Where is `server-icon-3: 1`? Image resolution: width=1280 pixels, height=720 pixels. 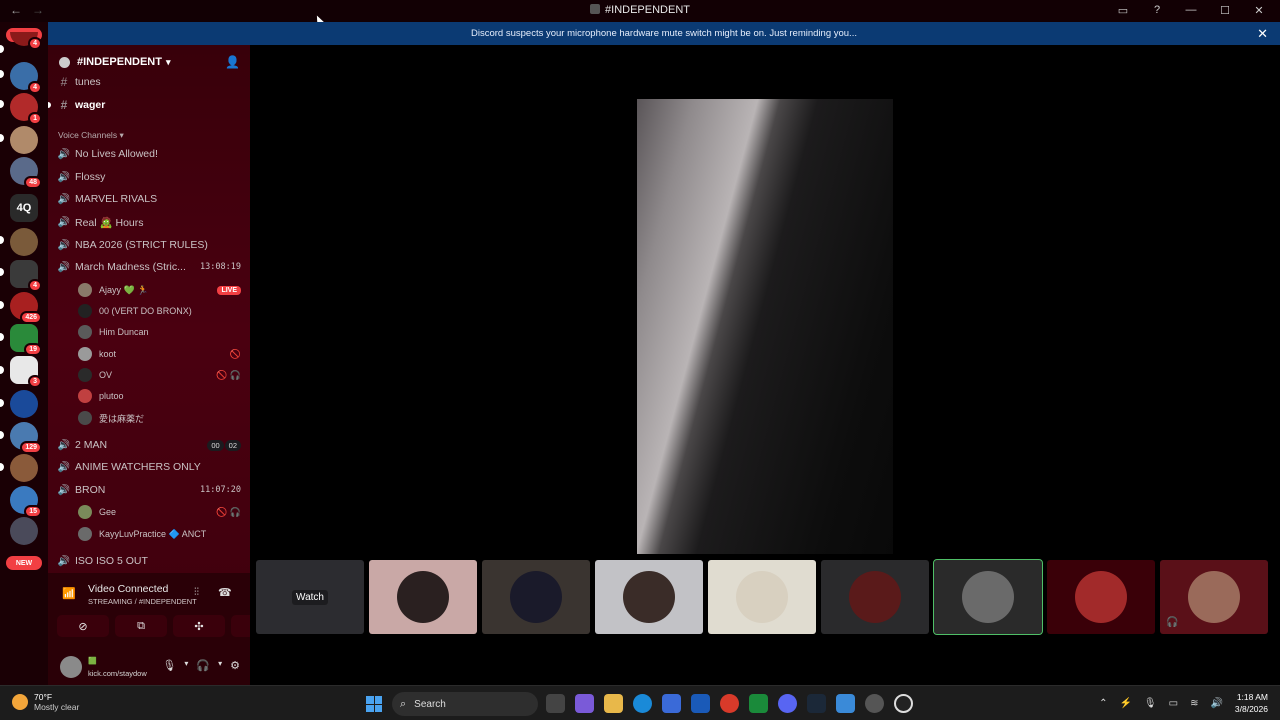 server-icon-3: 1 is located at coordinates (26, 109).